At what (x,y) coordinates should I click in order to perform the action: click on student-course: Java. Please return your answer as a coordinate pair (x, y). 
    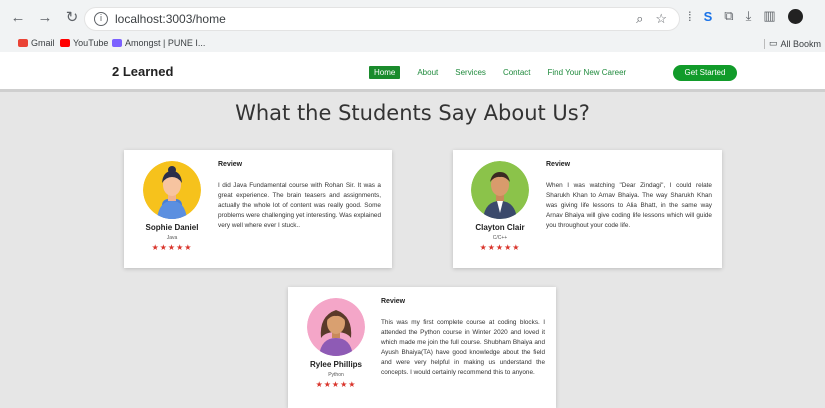
    Looking at the image, I should click on (172, 238).